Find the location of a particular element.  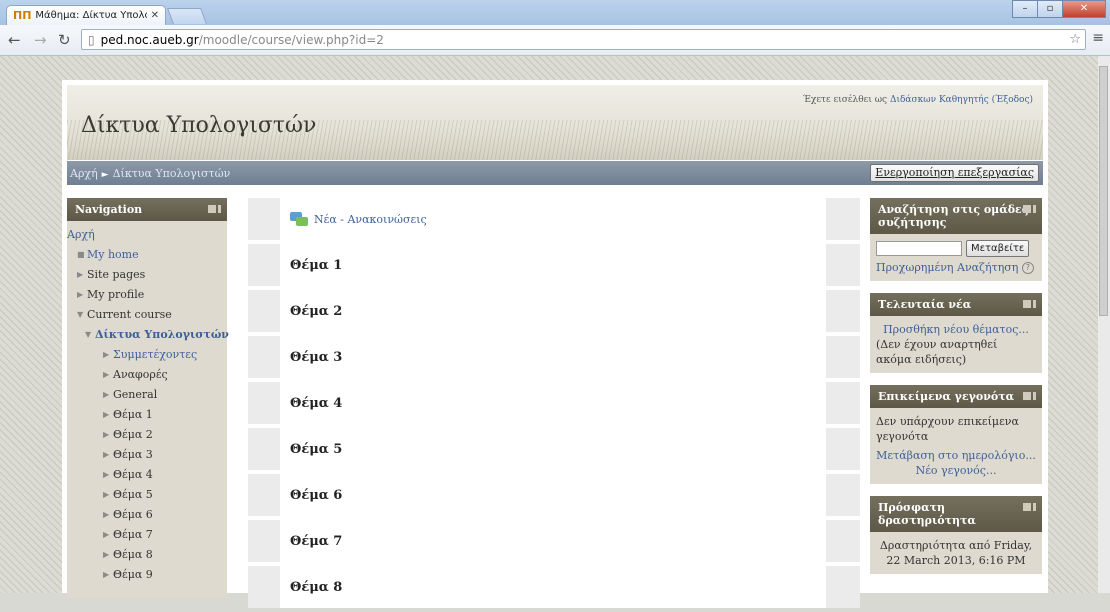

user-profile-link: Διδάσκων Καθηγητής is located at coordinates (939, 100).